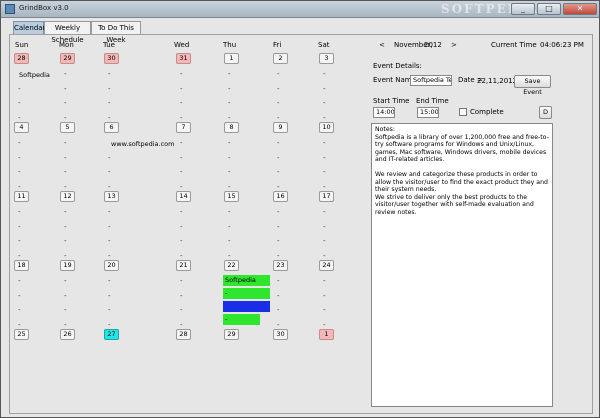 The image size is (600, 418). What do you see at coordinates (111, 127) in the screenshot?
I see `day-cell: 6` at bounding box center [111, 127].